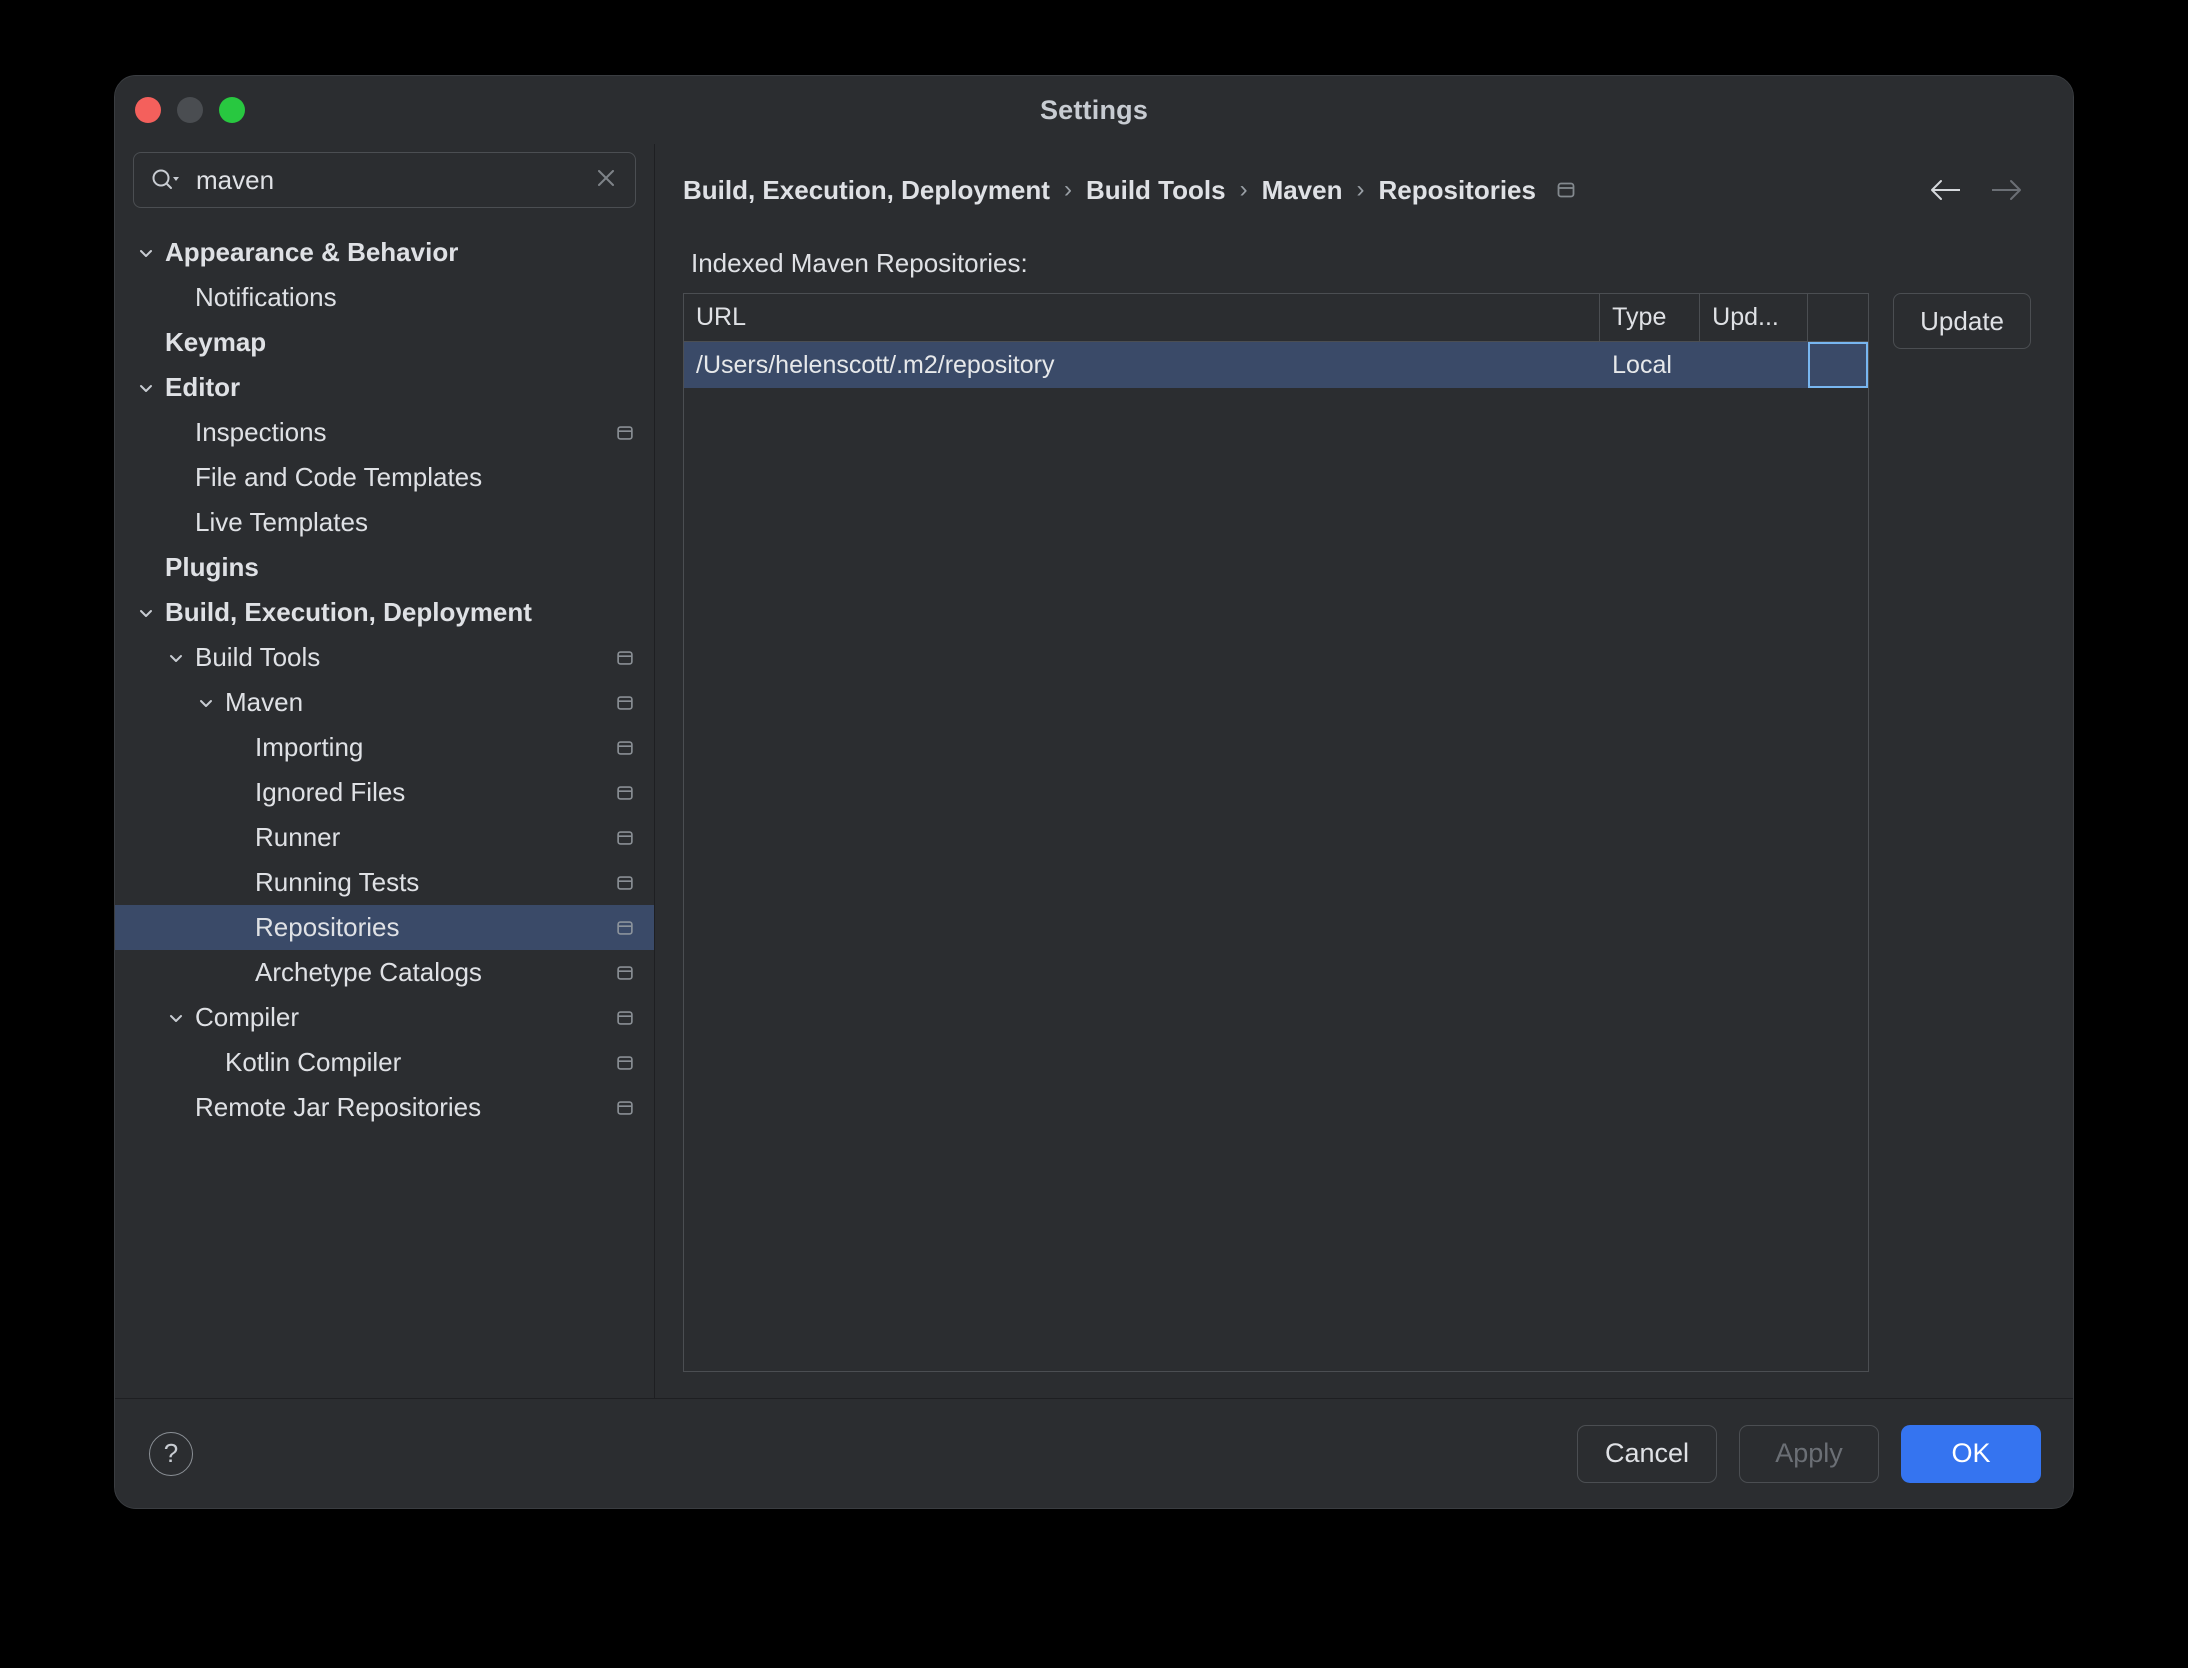  What do you see at coordinates (384, 522) in the screenshot?
I see `sidebar-item-live-templates: Live Templates` at bounding box center [384, 522].